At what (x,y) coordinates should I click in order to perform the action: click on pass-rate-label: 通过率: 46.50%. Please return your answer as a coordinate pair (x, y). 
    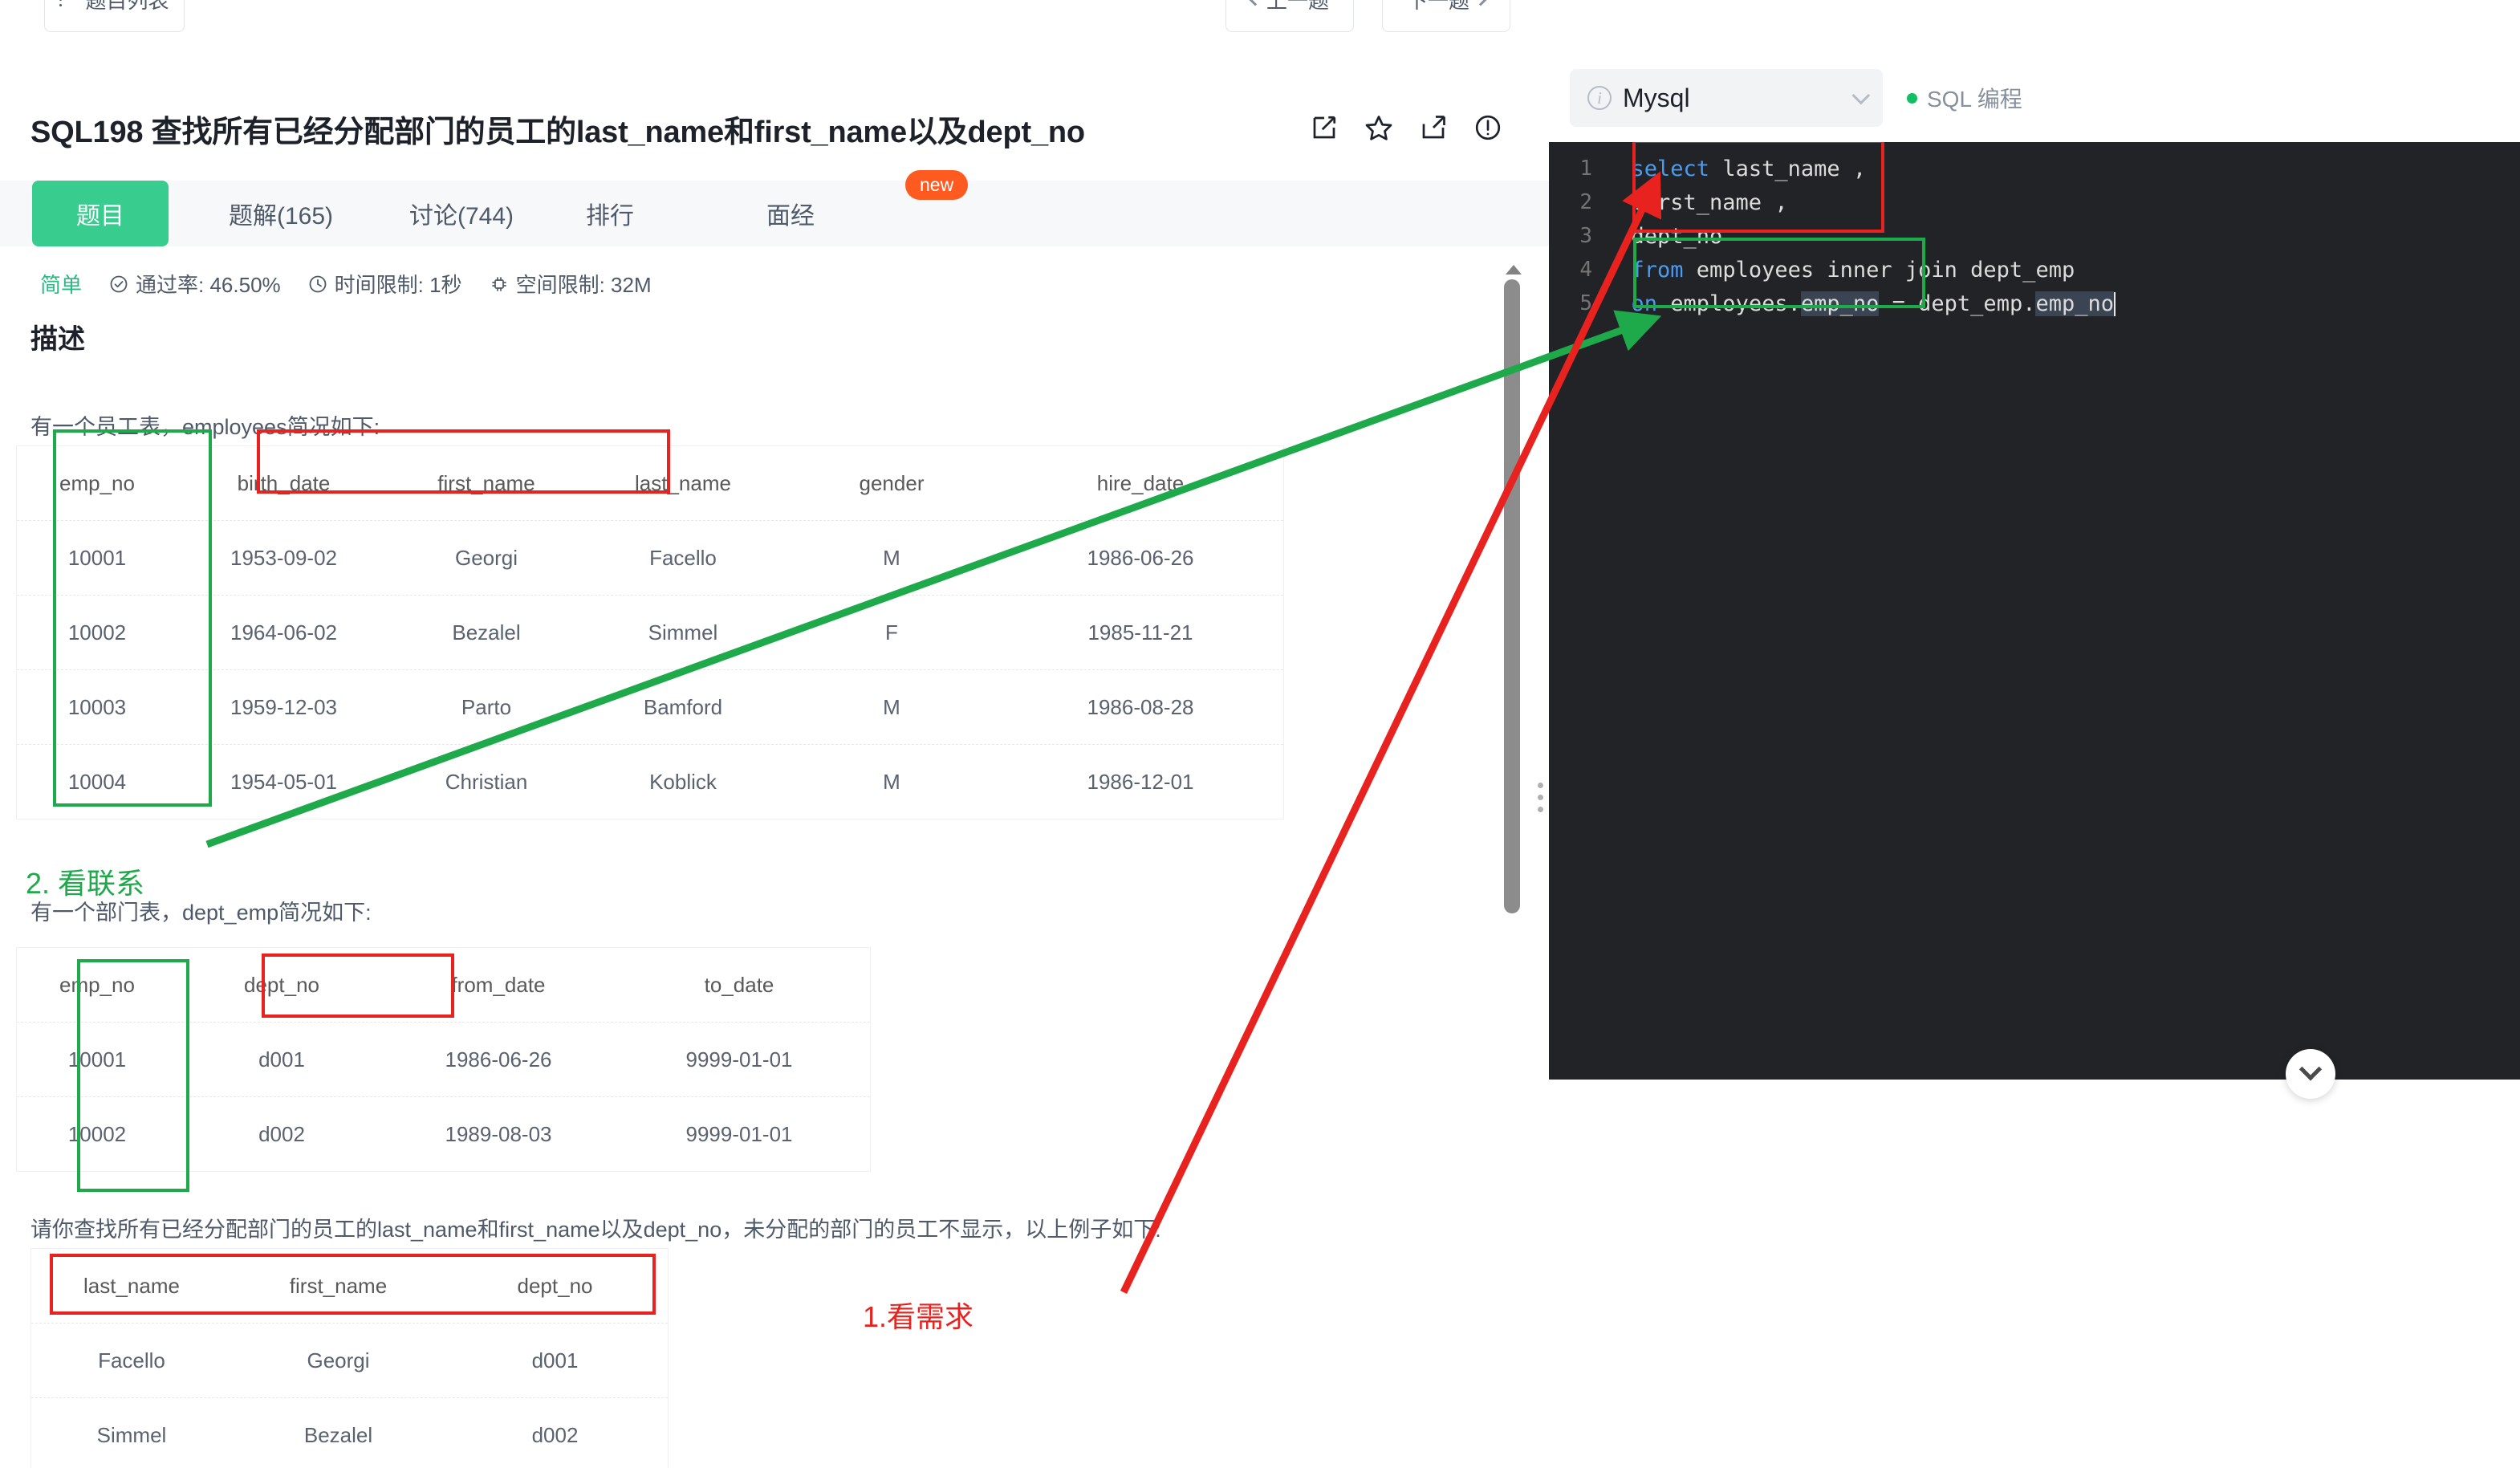
    Looking at the image, I should click on (208, 285).